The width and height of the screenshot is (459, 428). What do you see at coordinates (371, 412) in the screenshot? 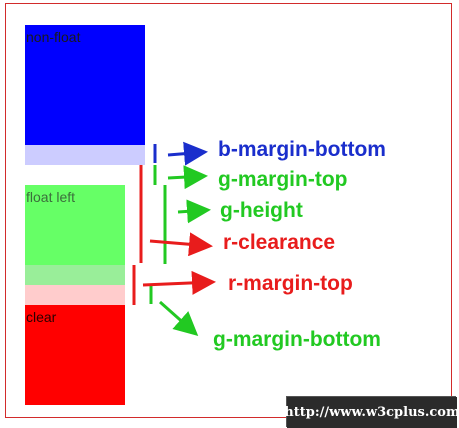
I see `site-watermark: http://www.w3cplus.com` at bounding box center [371, 412].